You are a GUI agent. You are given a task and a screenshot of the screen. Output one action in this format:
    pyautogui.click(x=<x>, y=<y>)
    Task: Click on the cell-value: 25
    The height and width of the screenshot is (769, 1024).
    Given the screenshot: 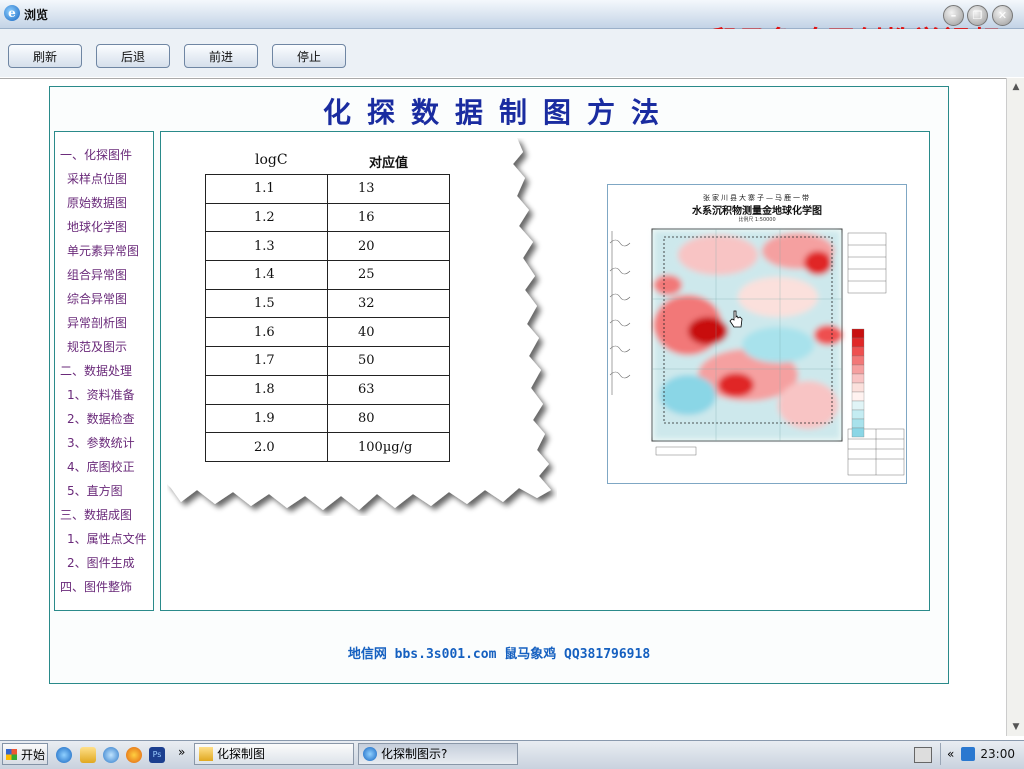 What is the action you would take?
    pyautogui.click(x=388, y=275)
    